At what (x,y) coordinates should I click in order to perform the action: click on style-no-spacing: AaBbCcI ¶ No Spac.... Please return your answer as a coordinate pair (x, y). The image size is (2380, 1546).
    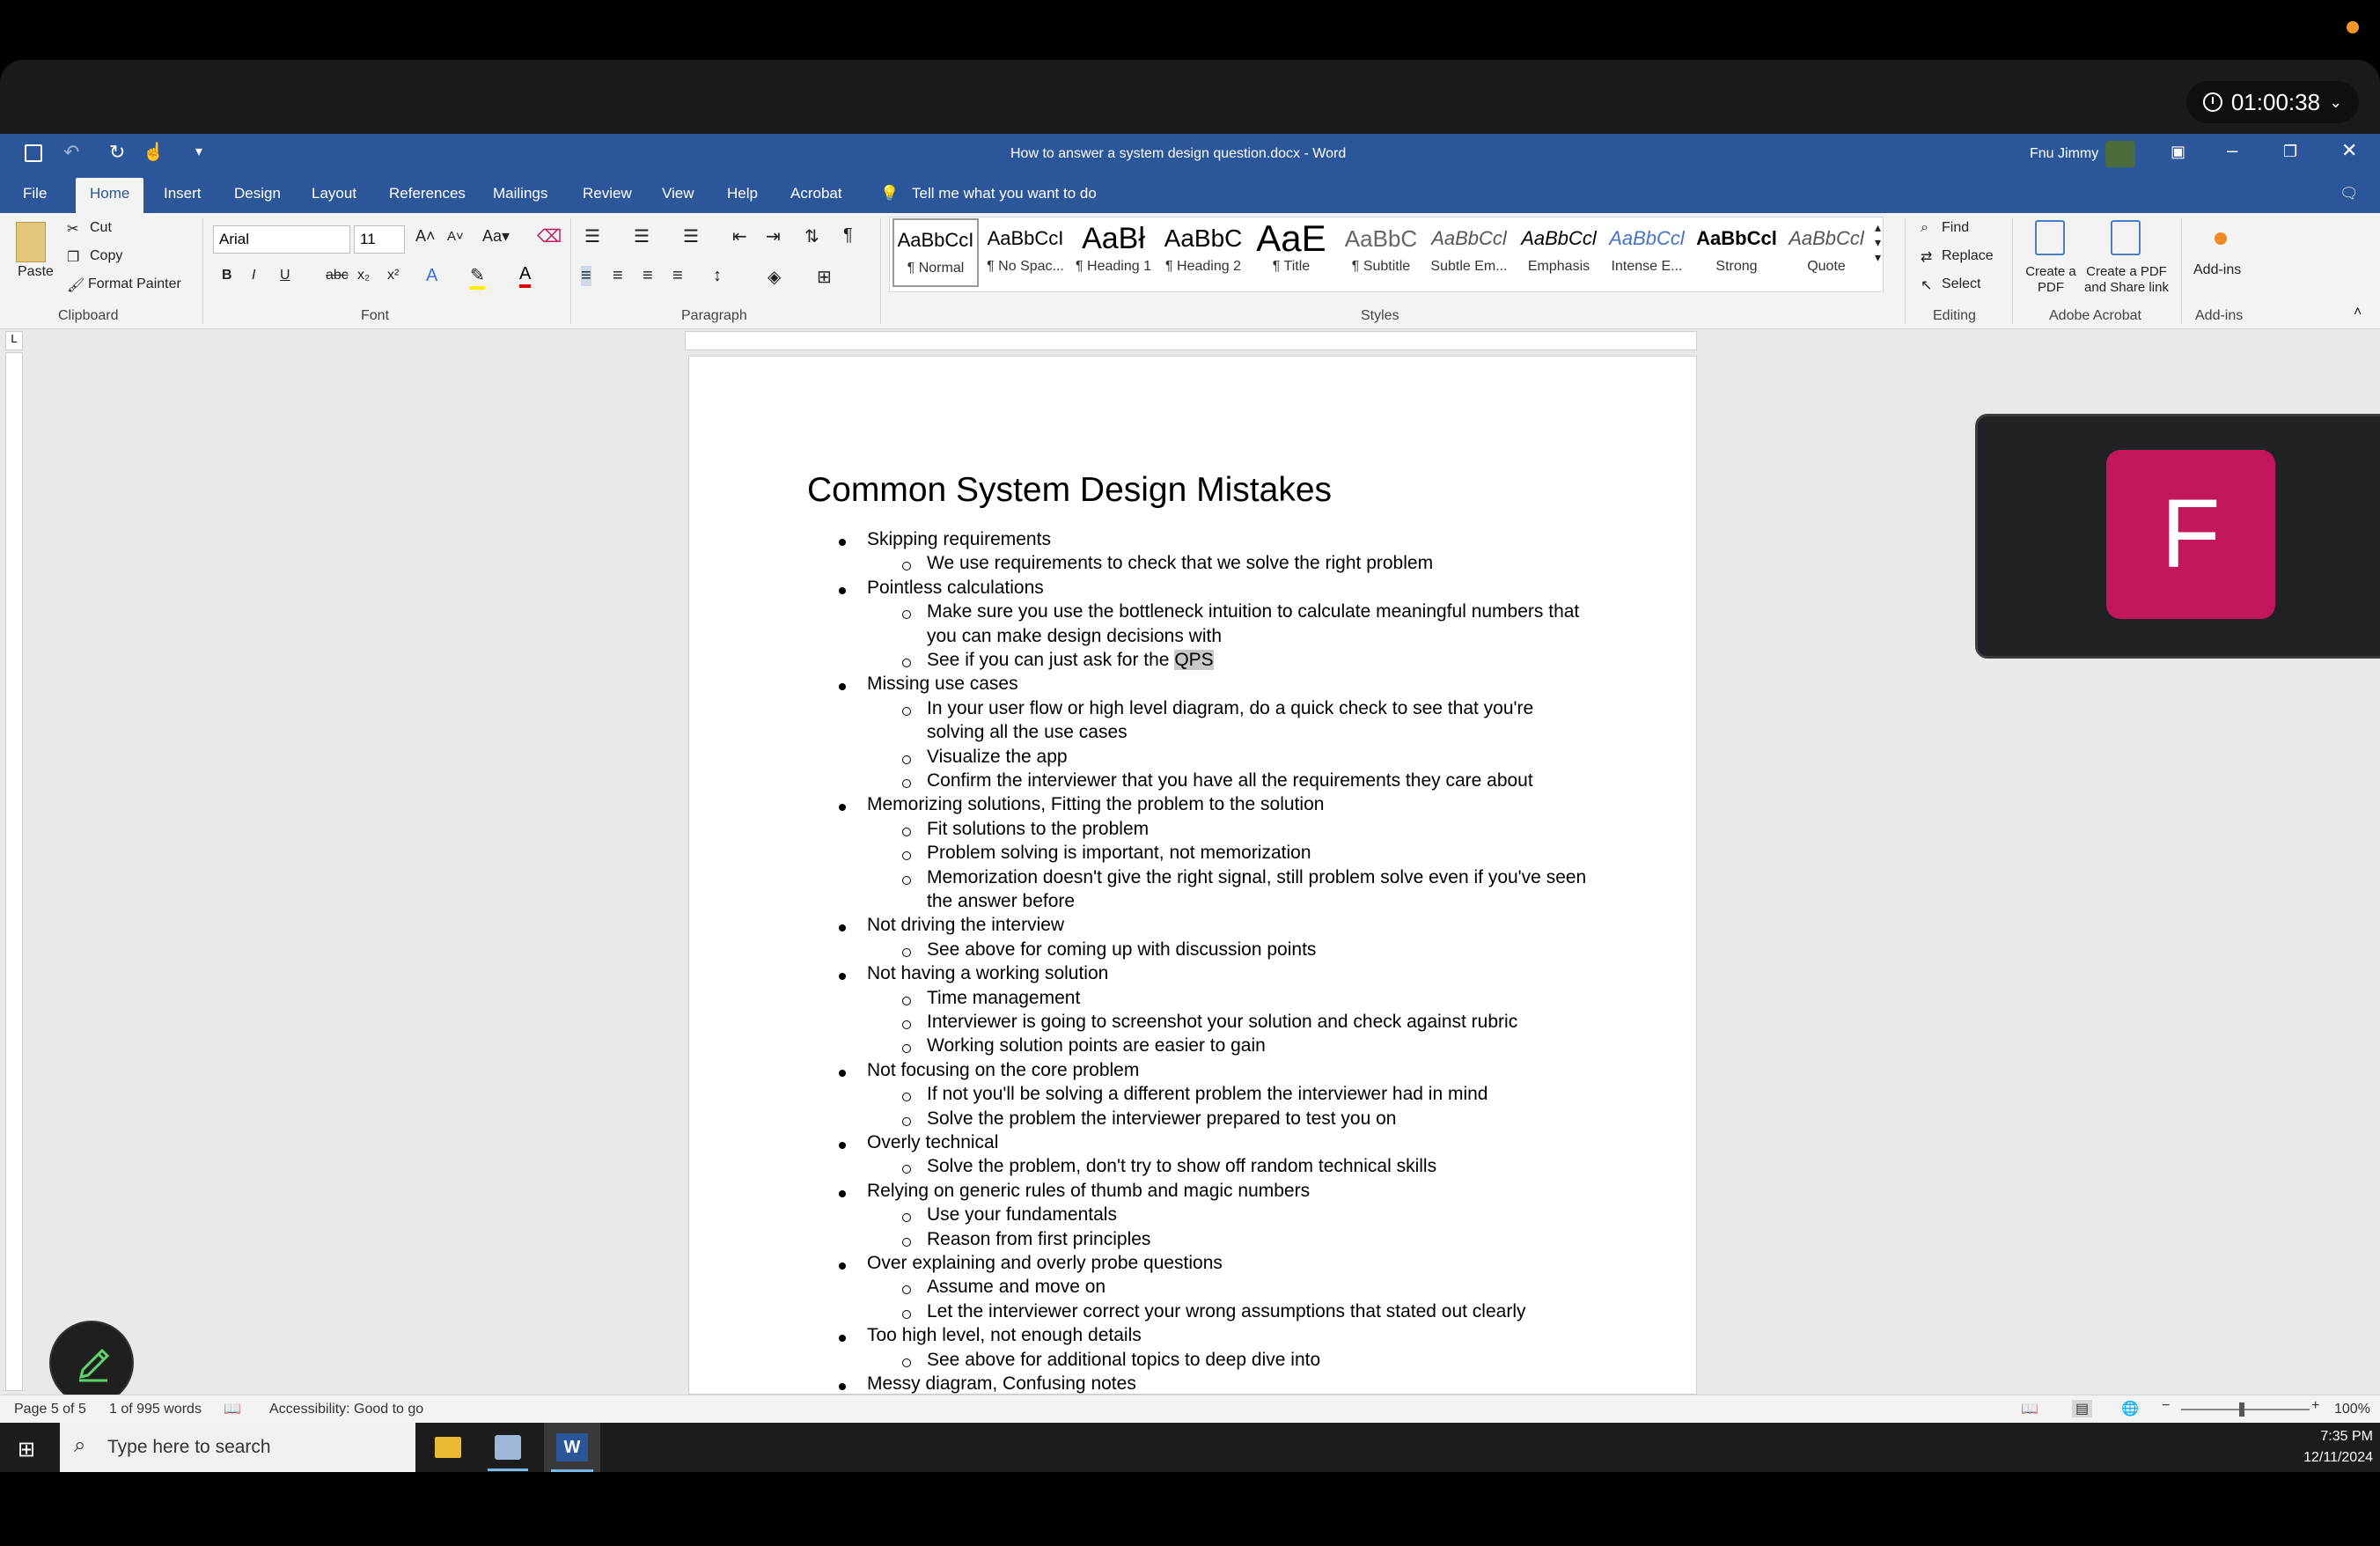
    Looking at the image, I should click on (1025, 252).